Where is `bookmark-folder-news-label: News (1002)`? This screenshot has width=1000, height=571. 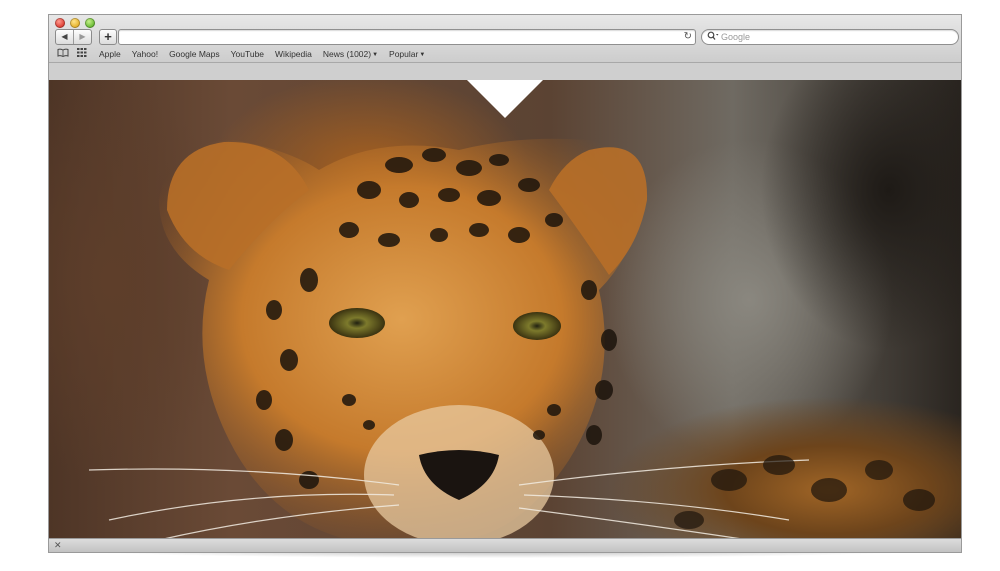
bookmark-folder-news-label: News (1002) is located at coordinates (347, 54).